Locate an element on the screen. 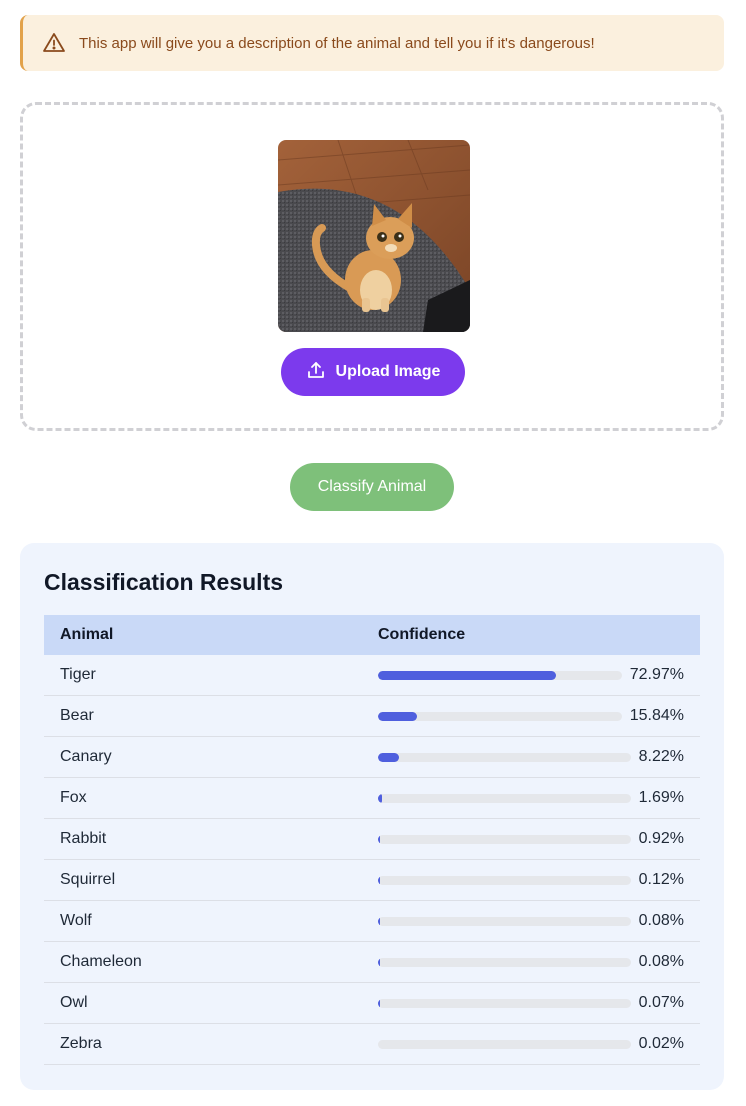 The height and width of the screenshot is (1106, 746). animal-name: Bear is located at coordinates (77, 715).